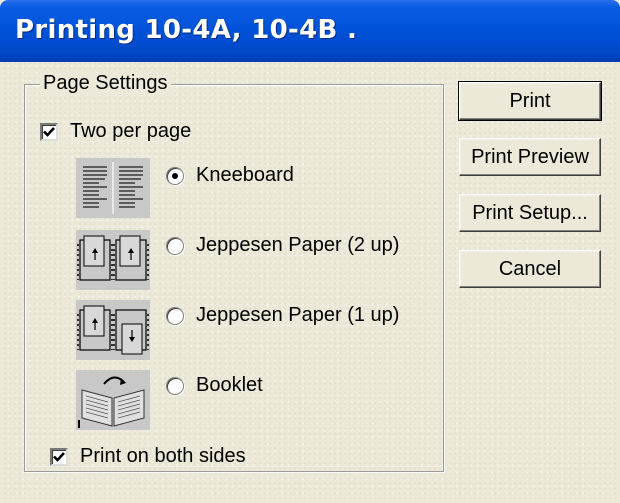 Image resolution: width=620 pixels, height=503 pixels. Describe the element at coordinates (530, 157) in the screenshot. I see `print-preview-button: Print Preview` at that location.